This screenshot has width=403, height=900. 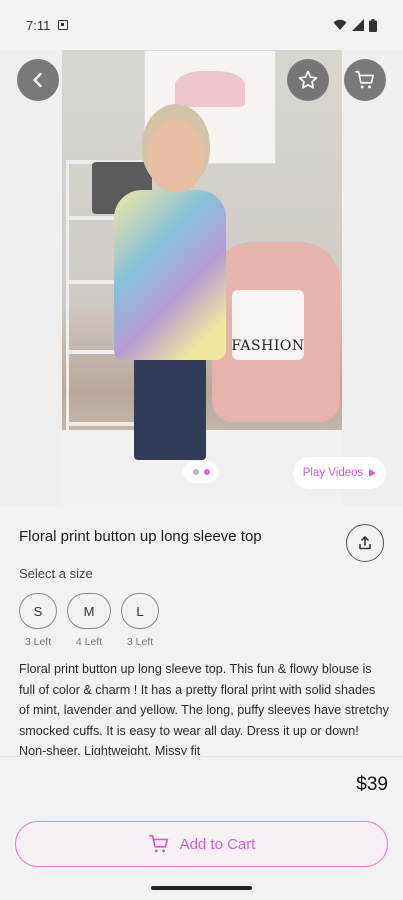 What do you see at coordinates (201, 888) in the screenshot?
I see `home-indicator` at bounding box center [201, 888].